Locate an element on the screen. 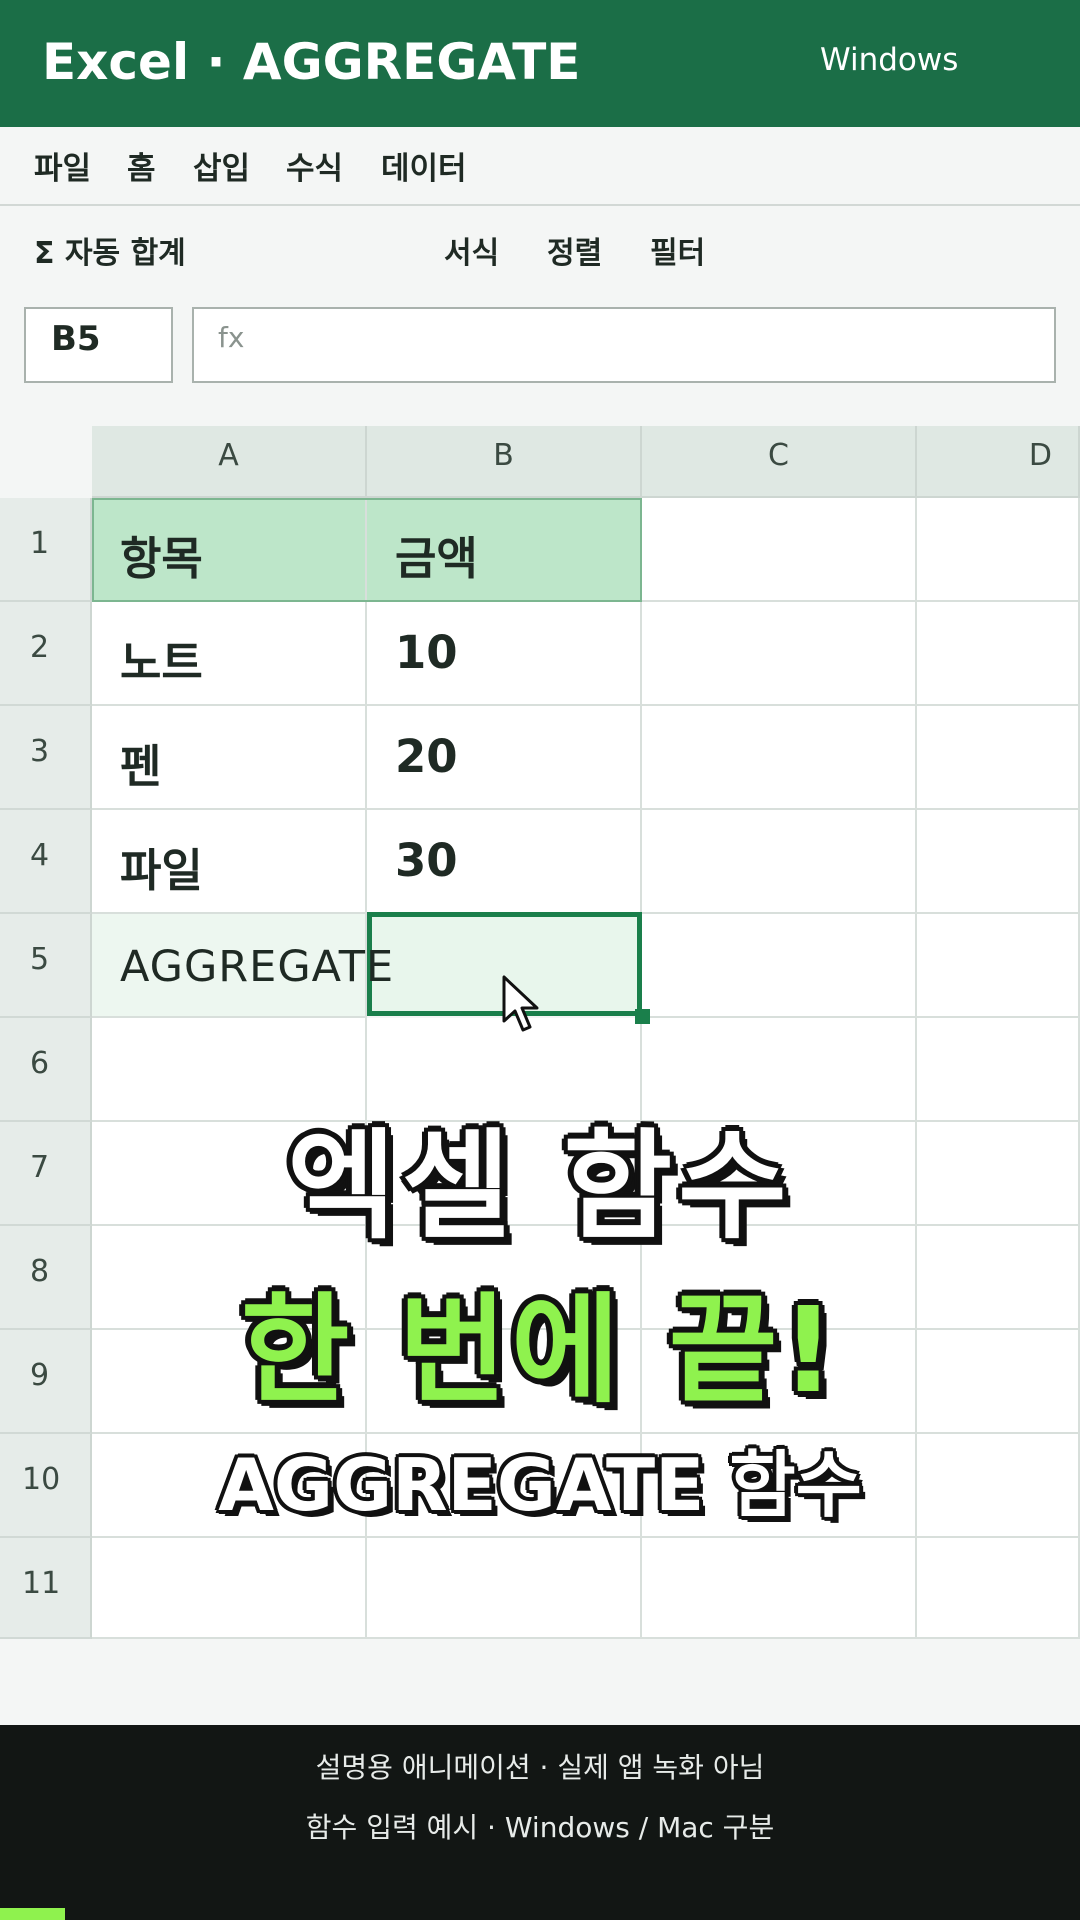 Image resolution: width=1080 pixels, height=1920 pixels. column-header-b: B is located at coordinates (504, 462).